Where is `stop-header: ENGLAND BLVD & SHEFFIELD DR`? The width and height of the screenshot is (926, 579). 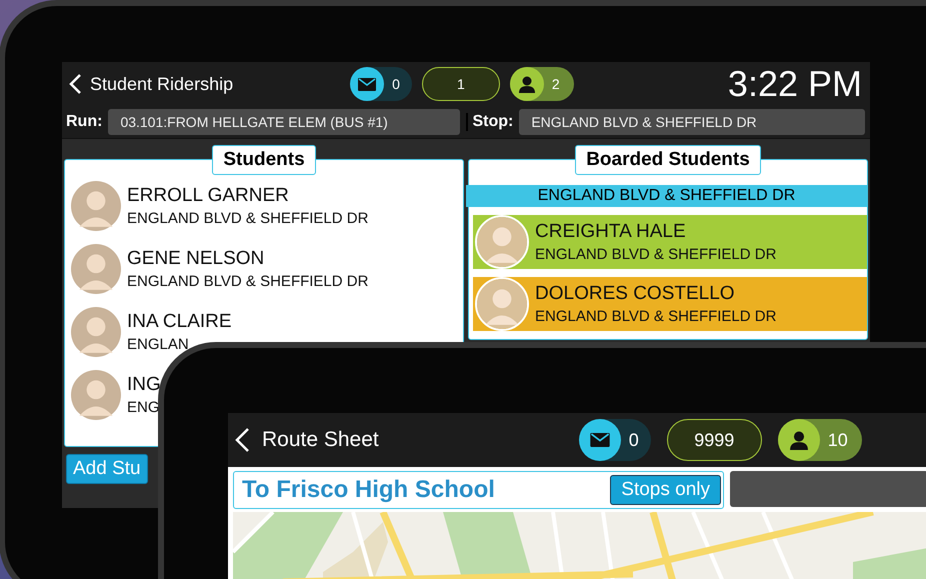 stop-header: ENGLAND BLVD & SHEFFIELD DR is located at coordinates (666, 196).